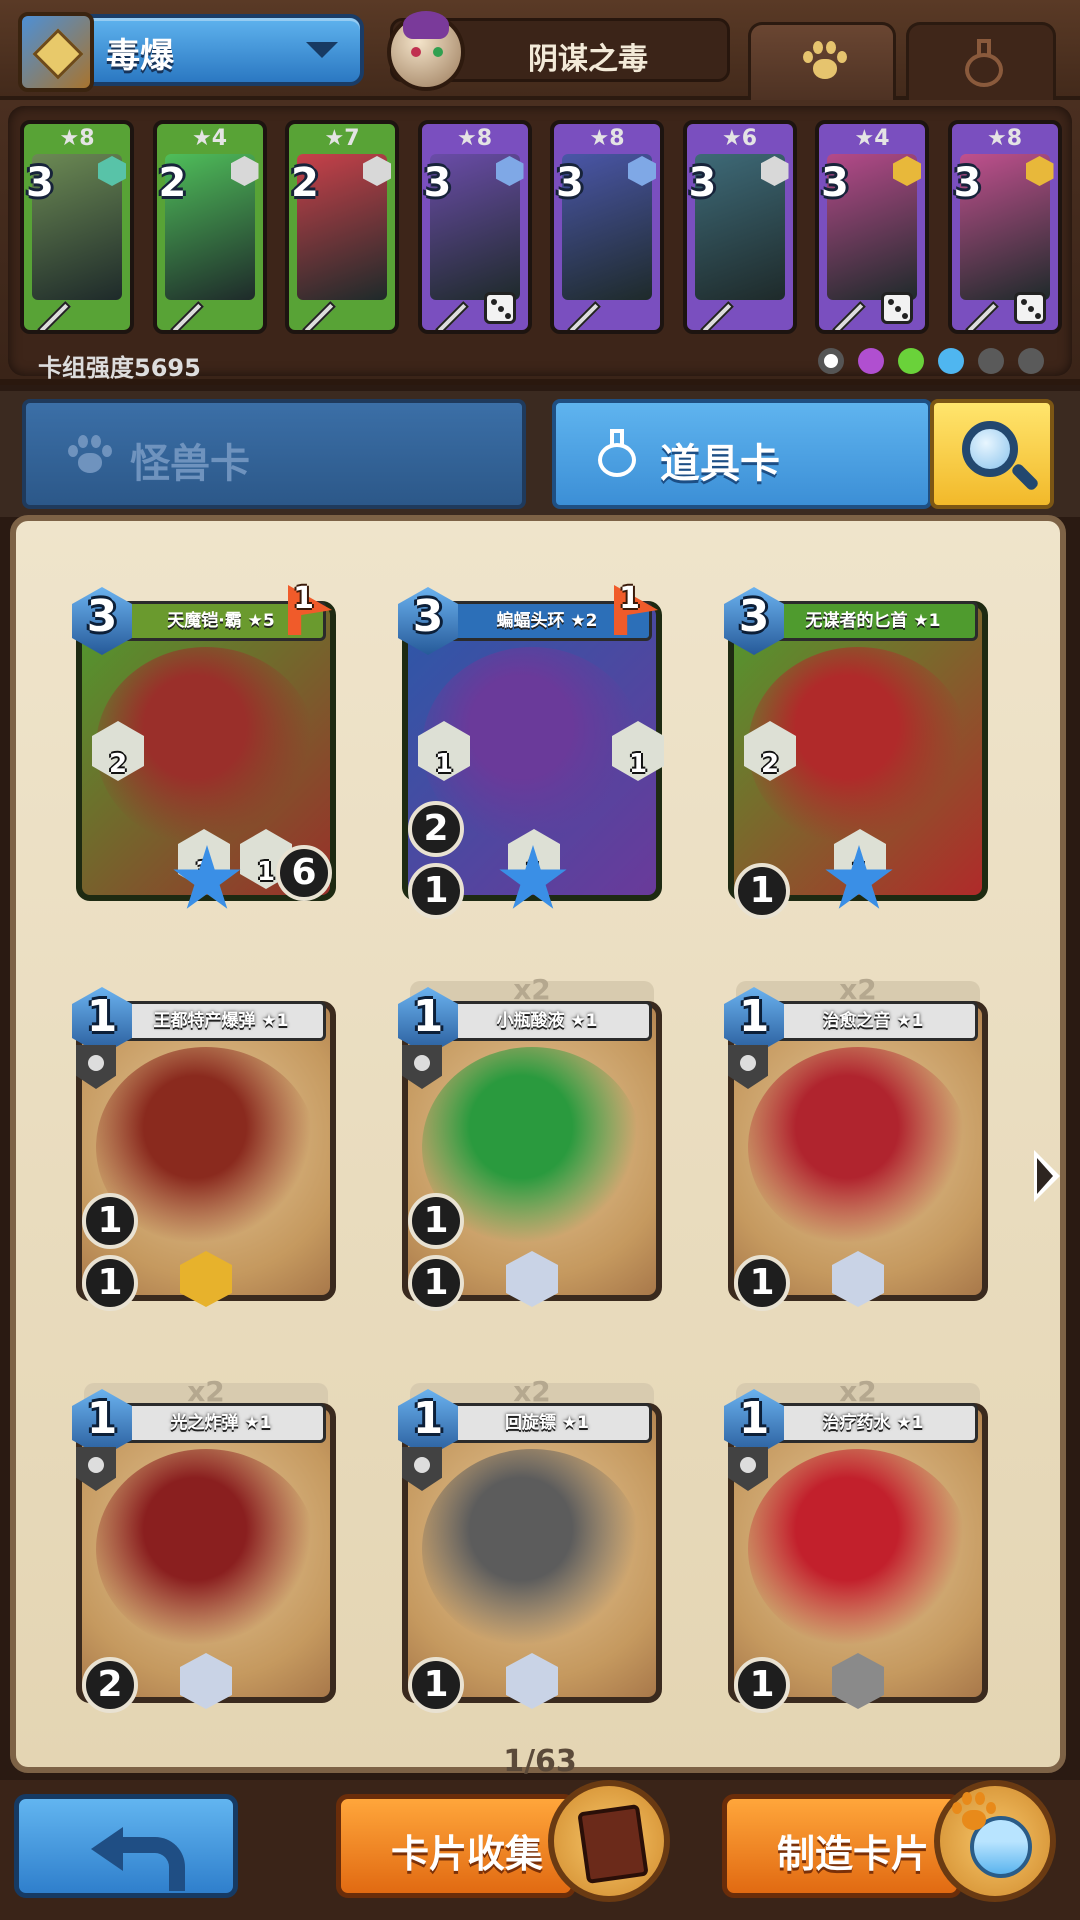 The width and height of the screenshot is (1080, 1920). Describe the element at coordinates (221, 1021) in the screenshot. I see `card-name: 王都特产爆弹 ★1` at that location.